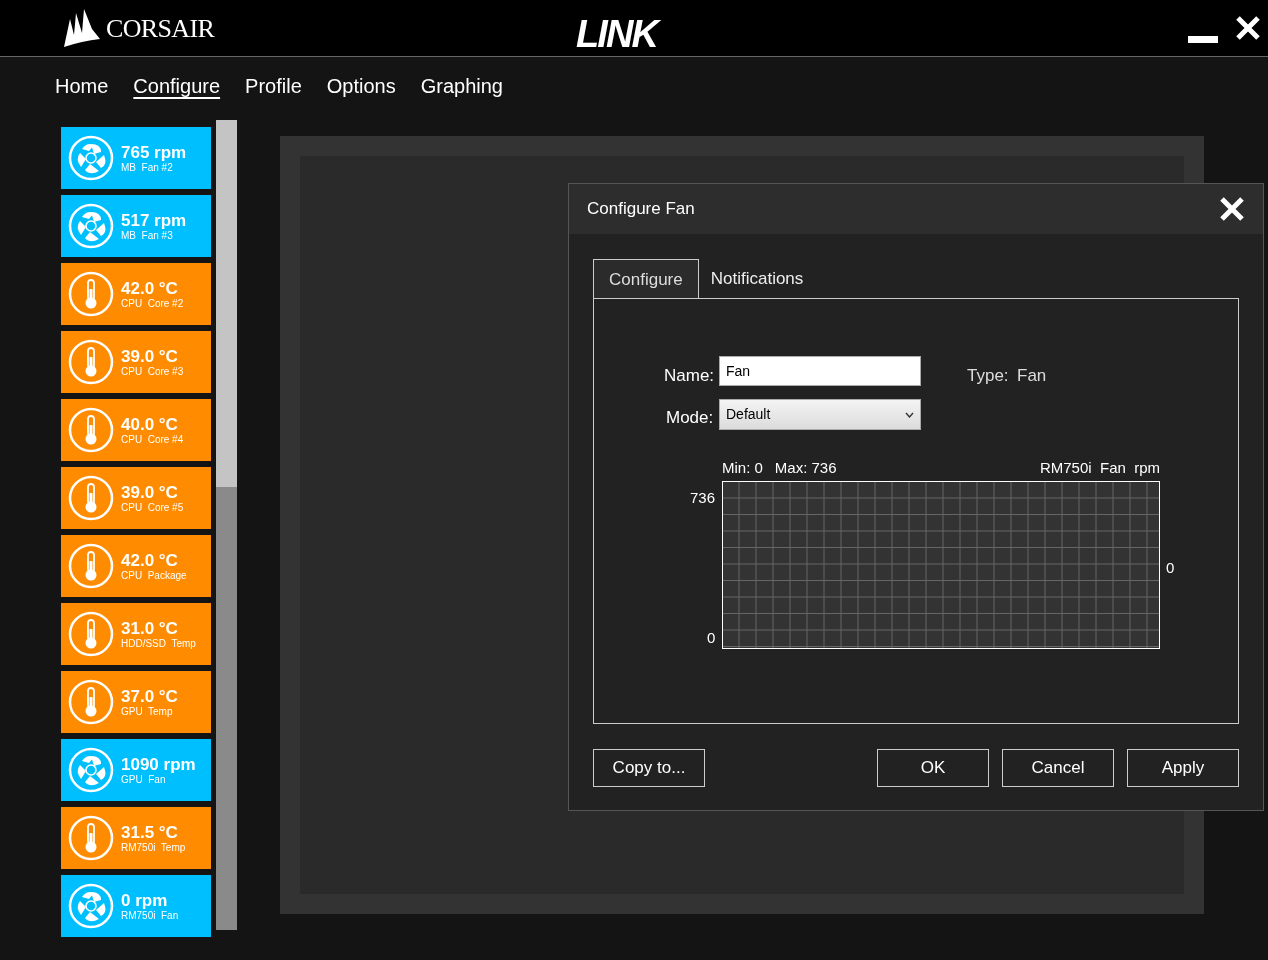 The height and width of the screenshot is (960, 1268). I want to click on sensor-name: CPU Core #5, so click(152, 507).